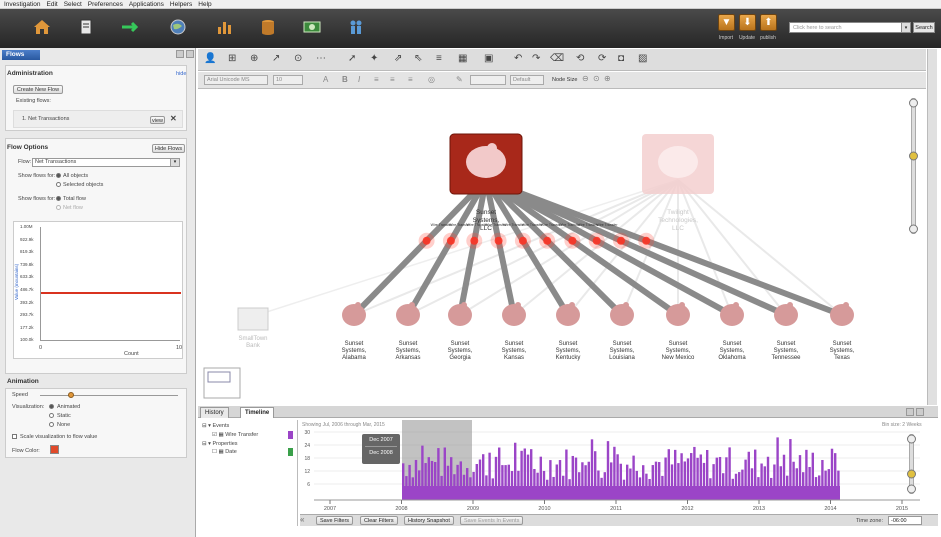 The image size is (941, 537). I want to click on grid-icon: ▦, so click(462, 58).